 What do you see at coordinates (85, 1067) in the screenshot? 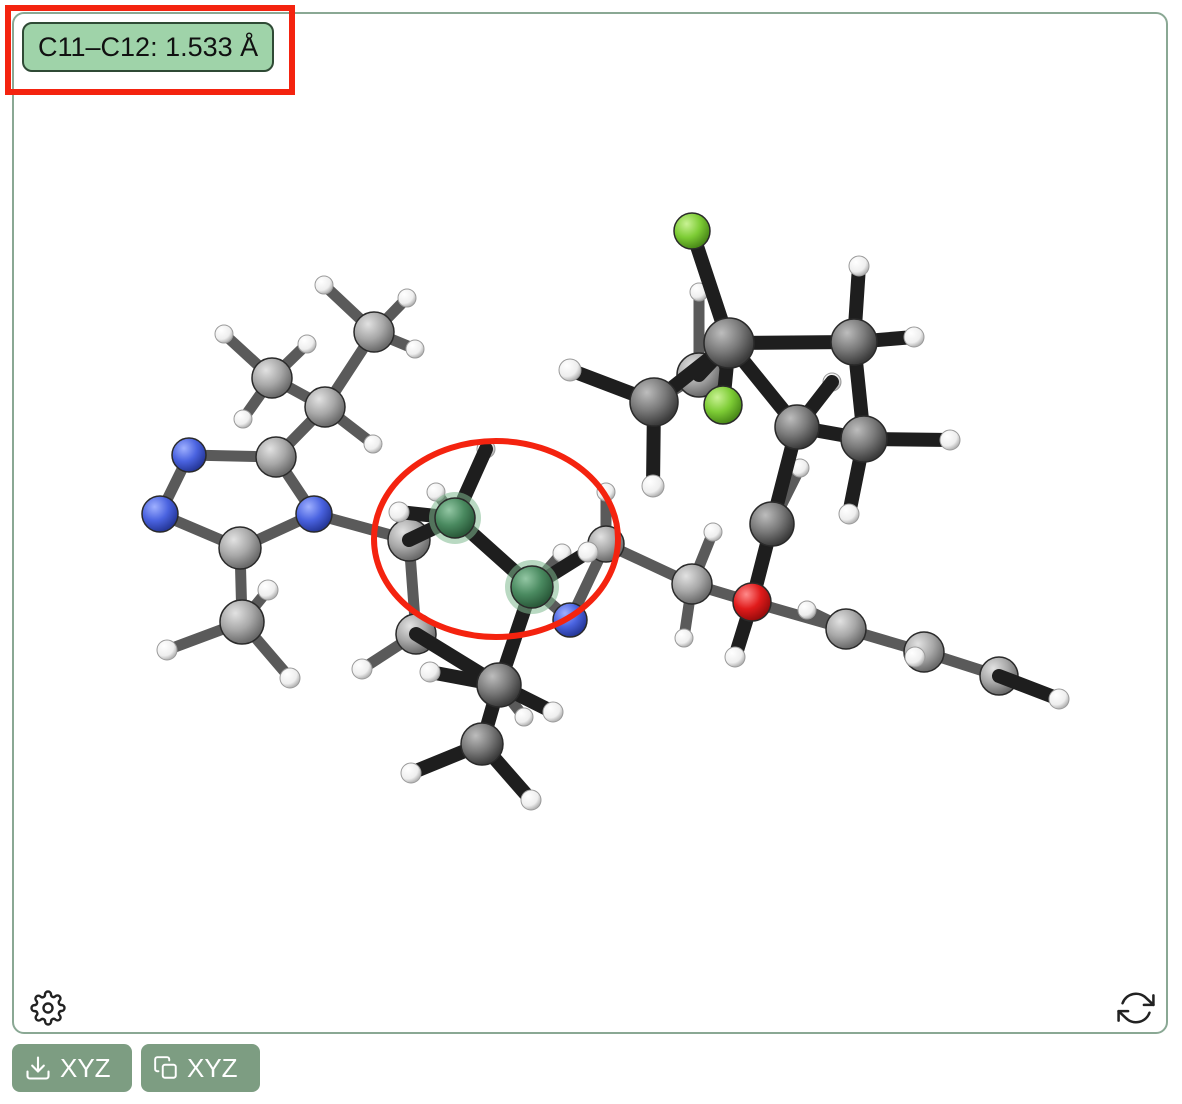
I see `download-label: XYZ` at bounding box center [85, 1067].